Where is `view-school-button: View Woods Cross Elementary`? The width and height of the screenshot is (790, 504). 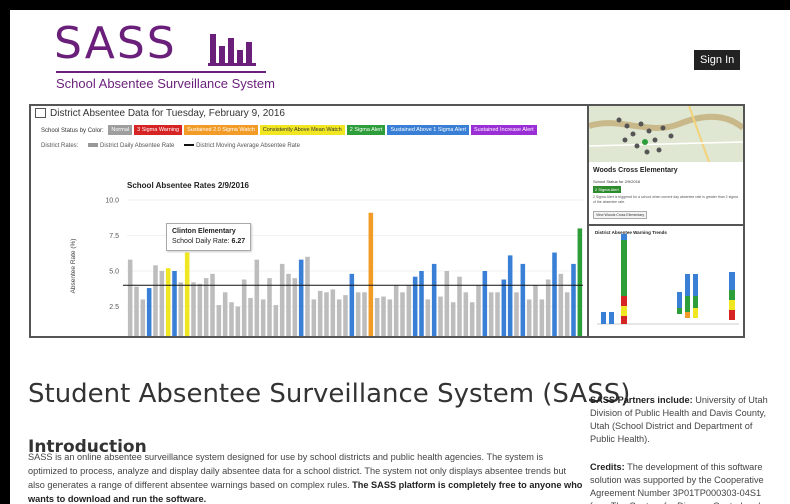
view-school-button: View Woods Cross Elementary is located at coordinates (620, 215).